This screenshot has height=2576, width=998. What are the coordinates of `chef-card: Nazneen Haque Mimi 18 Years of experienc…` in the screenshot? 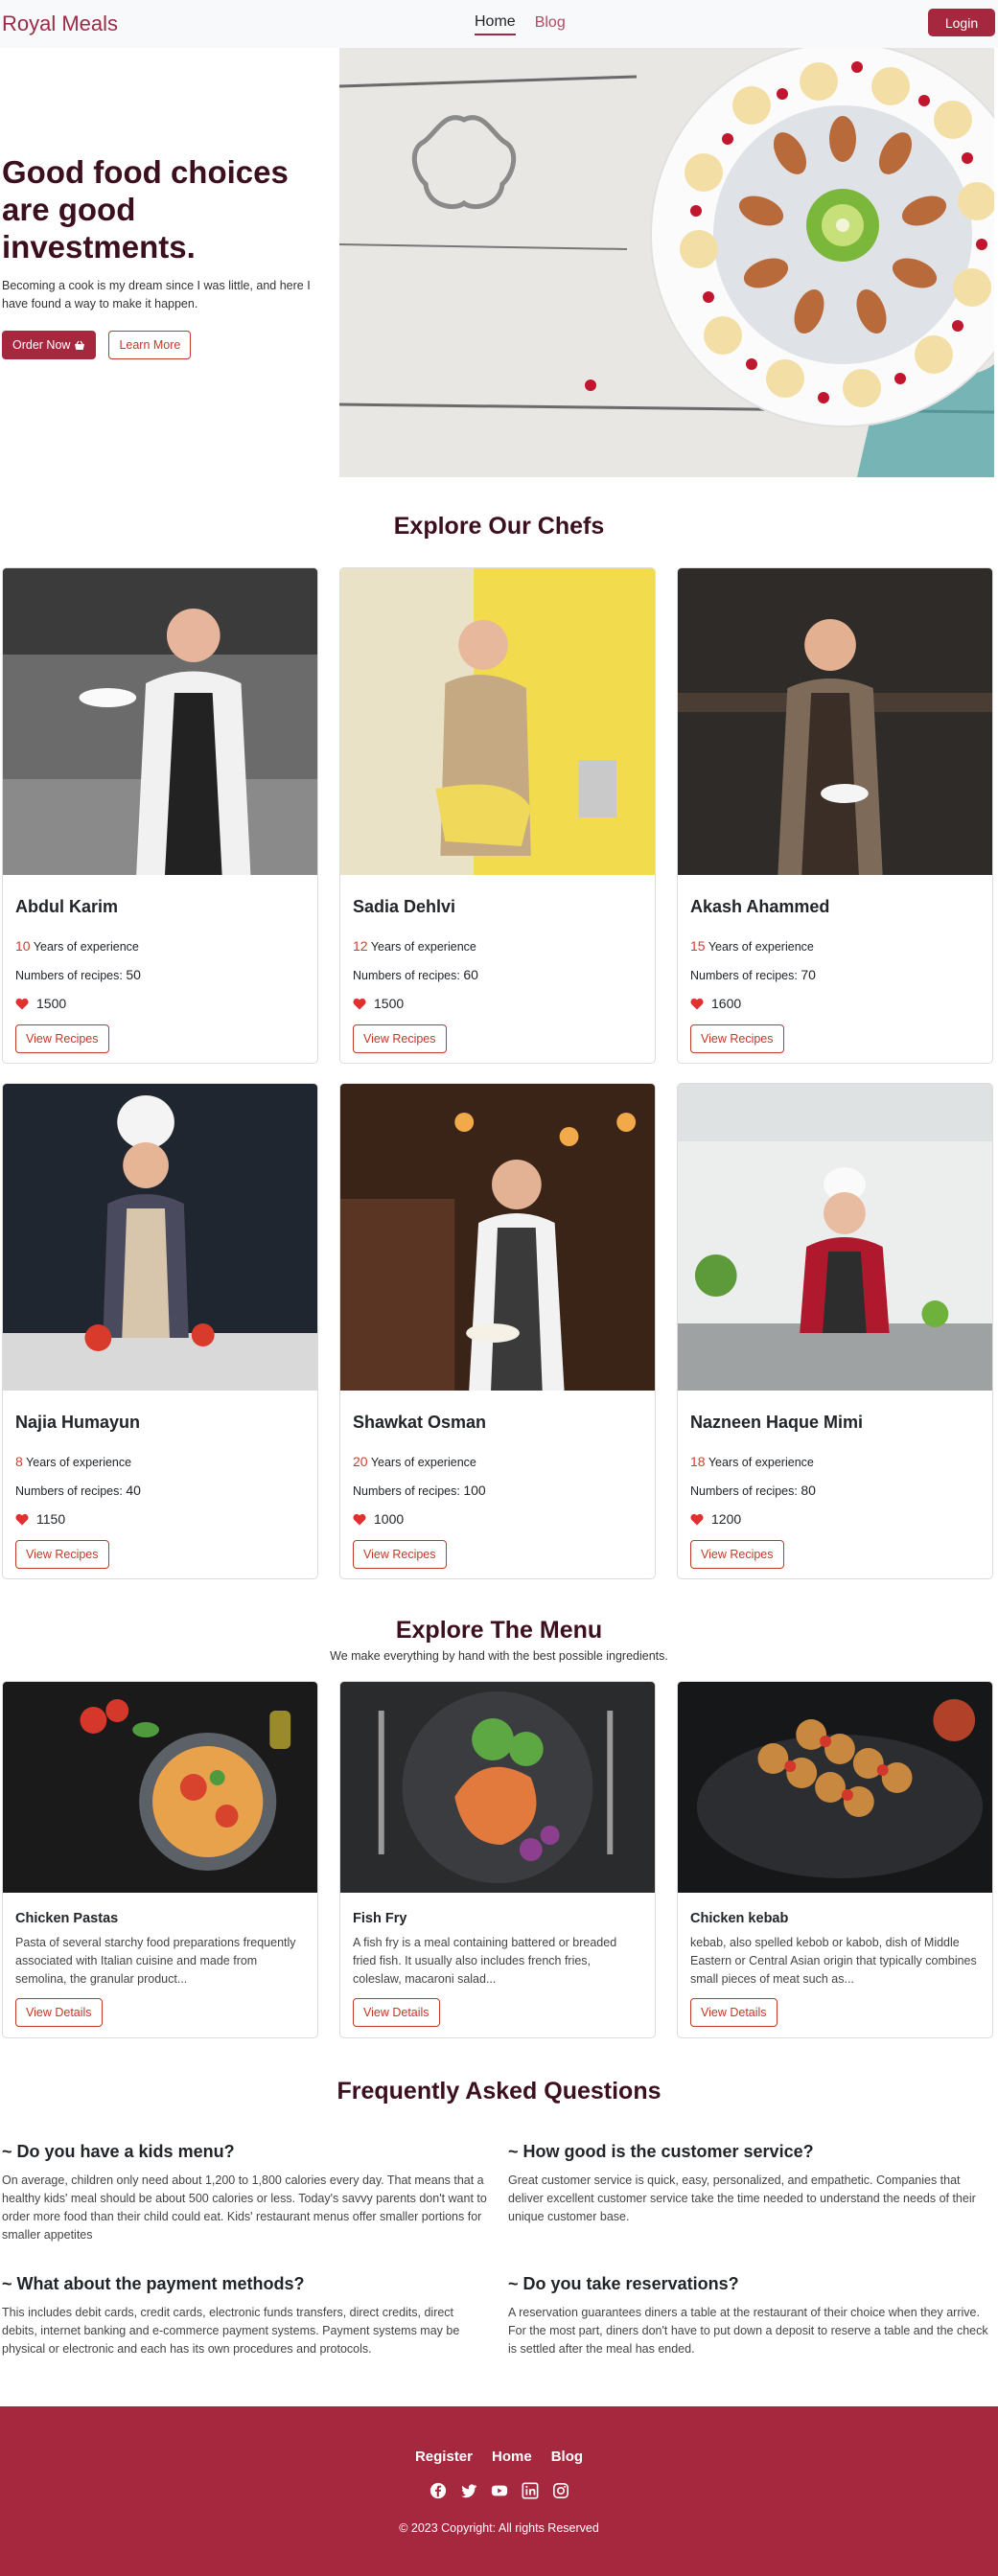 It's located at (835, 1331).